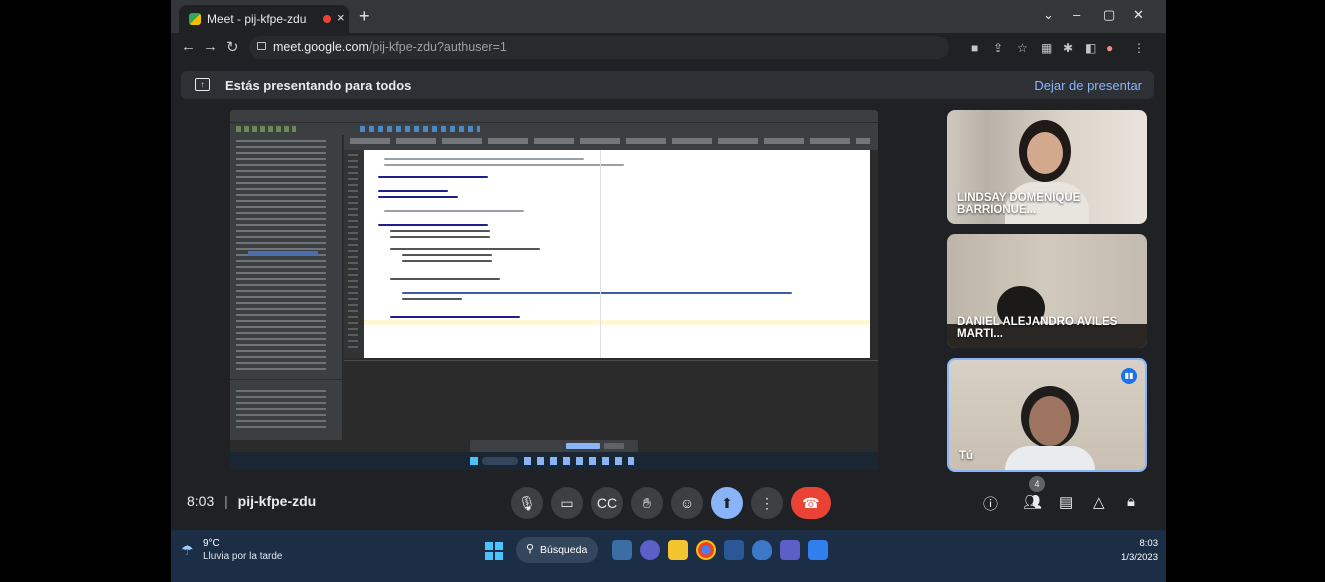 The width and height of the screenshot is (1325, 582). What do you see at coordinates (1088, 85) in the screenshot?
I see `stop-presenting-button: Dejar de presentar` at bounding box center [1088, 85].